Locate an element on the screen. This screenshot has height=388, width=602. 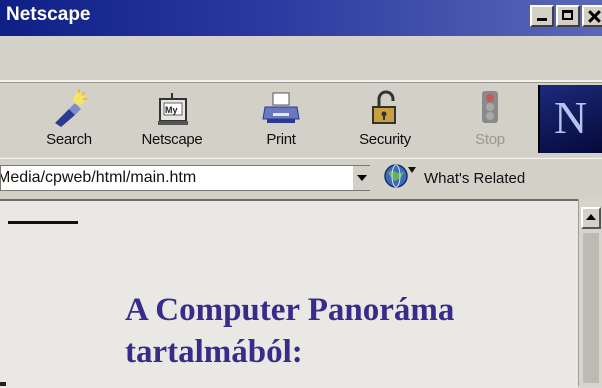
search-label: Search is located at coordinates (69, 139).